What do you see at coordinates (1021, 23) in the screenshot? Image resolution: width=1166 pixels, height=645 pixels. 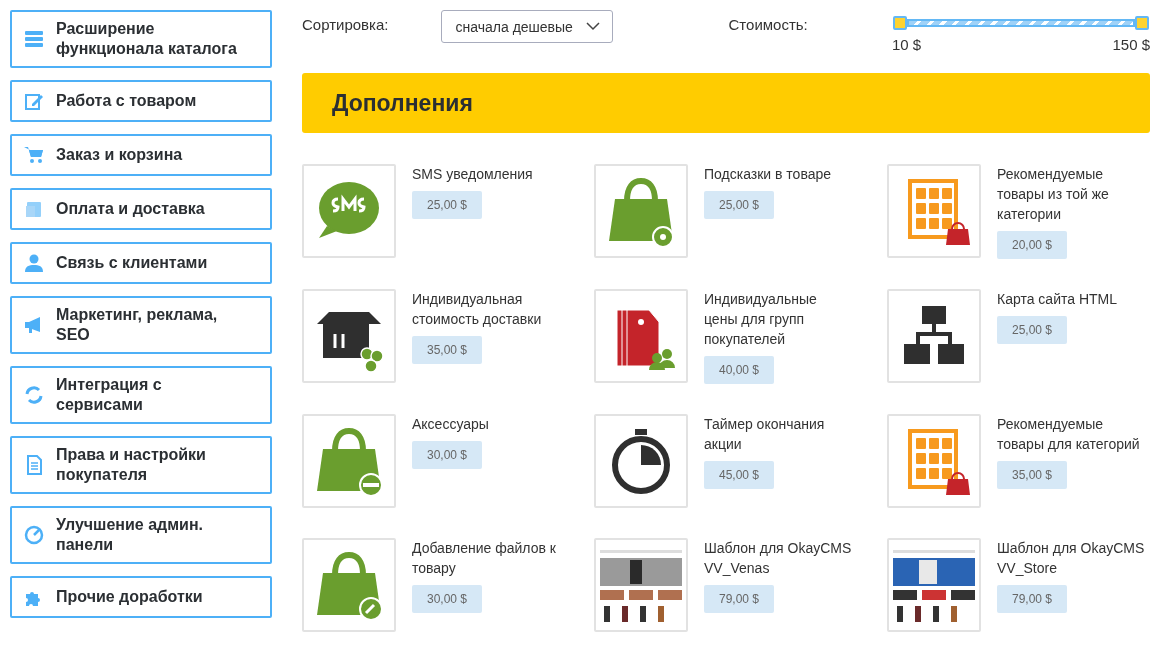 I see `price-range-slider` at bounding box center [1021, 23].